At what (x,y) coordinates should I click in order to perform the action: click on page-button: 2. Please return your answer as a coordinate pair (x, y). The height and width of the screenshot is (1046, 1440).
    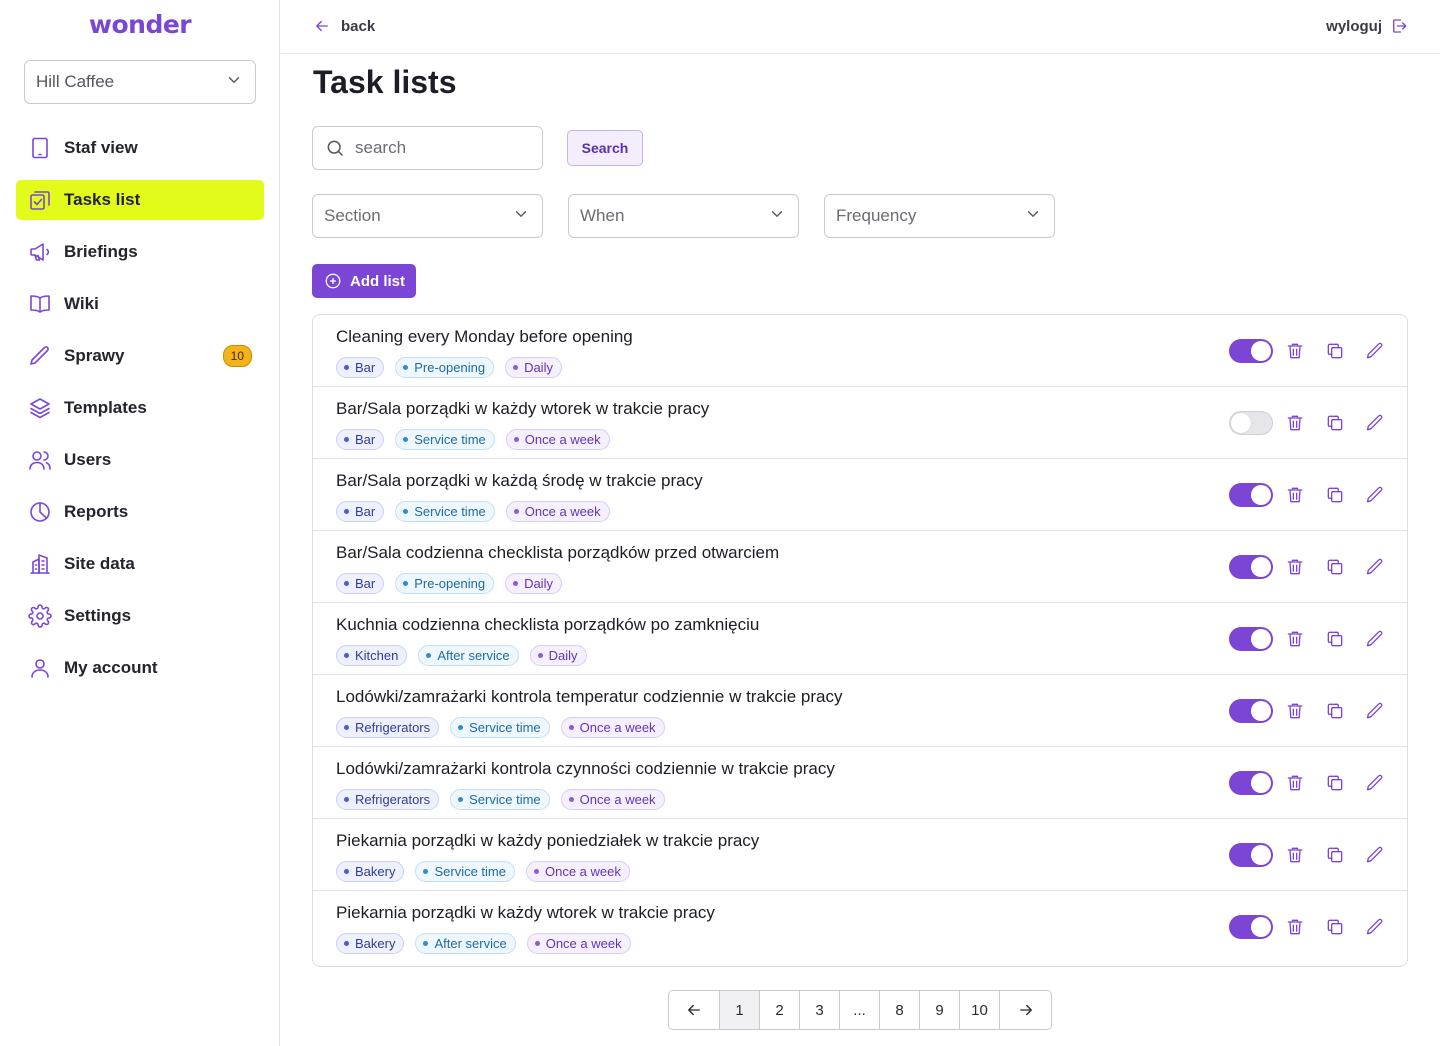
    Looking at the image, I should click on (780, 1010).